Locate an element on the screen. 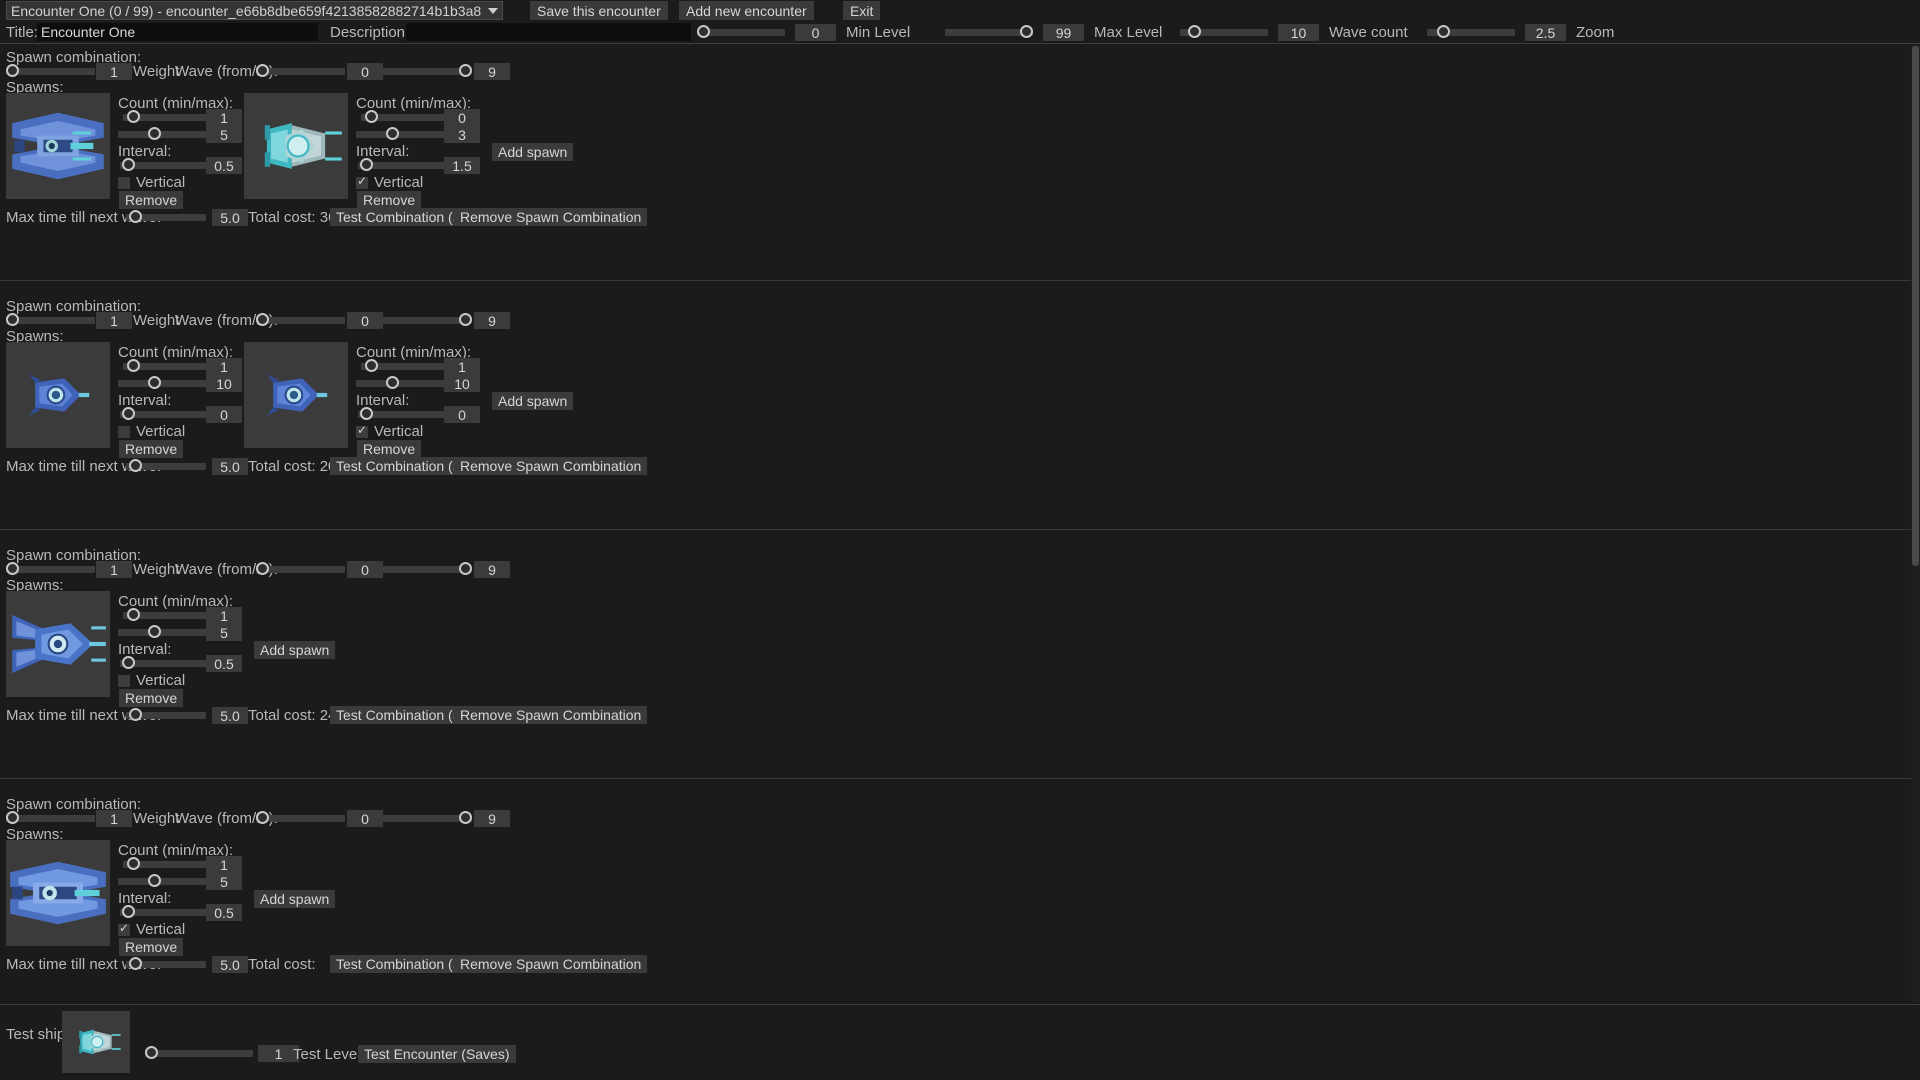 Image resolution: width=1920 pixels, height=1080 pixels. exit-button: Exit is located at coordinates (862, 10).